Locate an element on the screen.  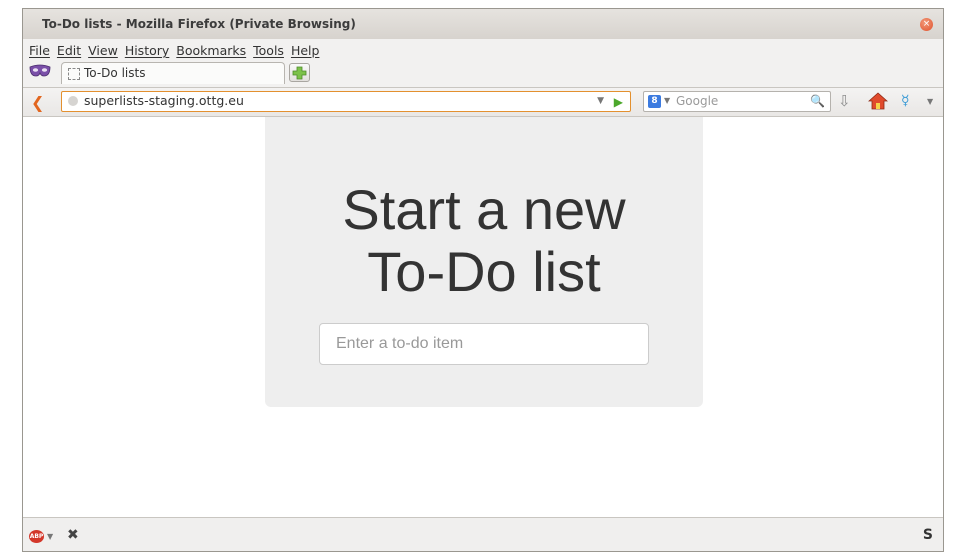
menu-history: History is located at coordinates (147, 50).